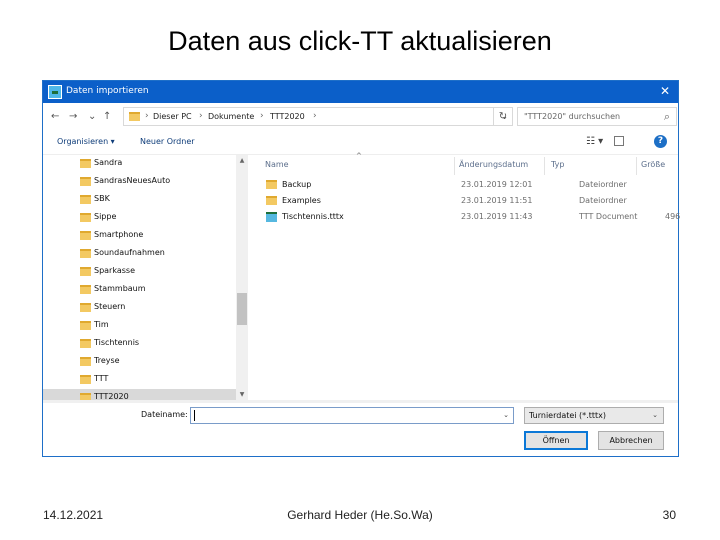 The height and width of the screenshot is (540, 720). What do you see at coordinates (194, 415) in the screenshot?
I see `text-caret` at bounding box center [194, 415].